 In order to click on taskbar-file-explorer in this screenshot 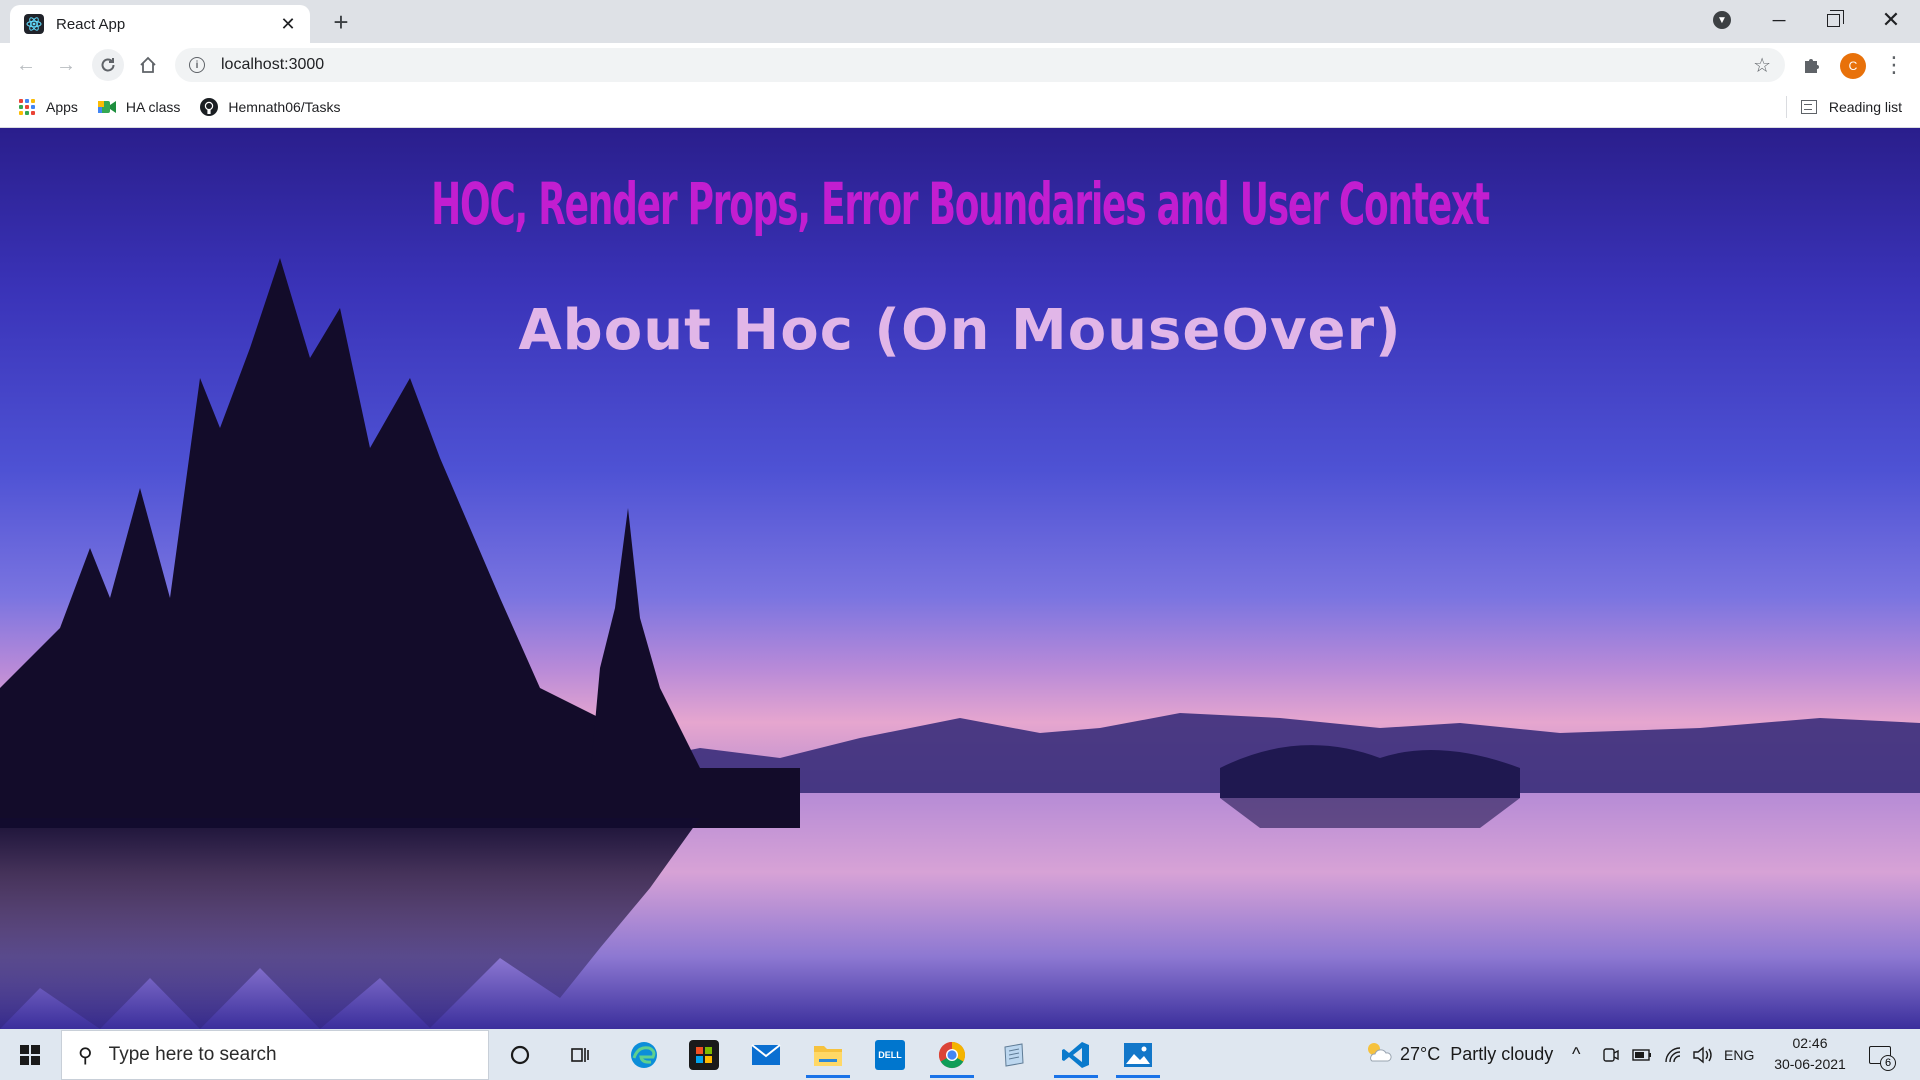, I will do `click(828, 1055)`.